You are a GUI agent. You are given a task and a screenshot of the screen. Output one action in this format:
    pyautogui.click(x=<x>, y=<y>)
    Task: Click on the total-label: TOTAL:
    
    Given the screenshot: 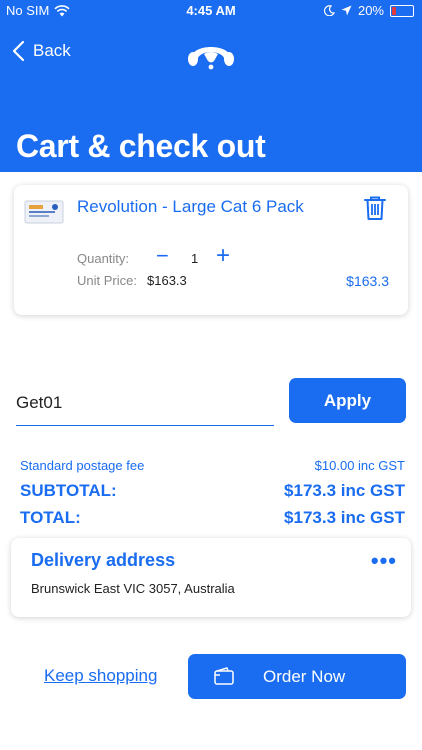 What is the action you would take?
    pyautogui.click(x=50, y=517)
    